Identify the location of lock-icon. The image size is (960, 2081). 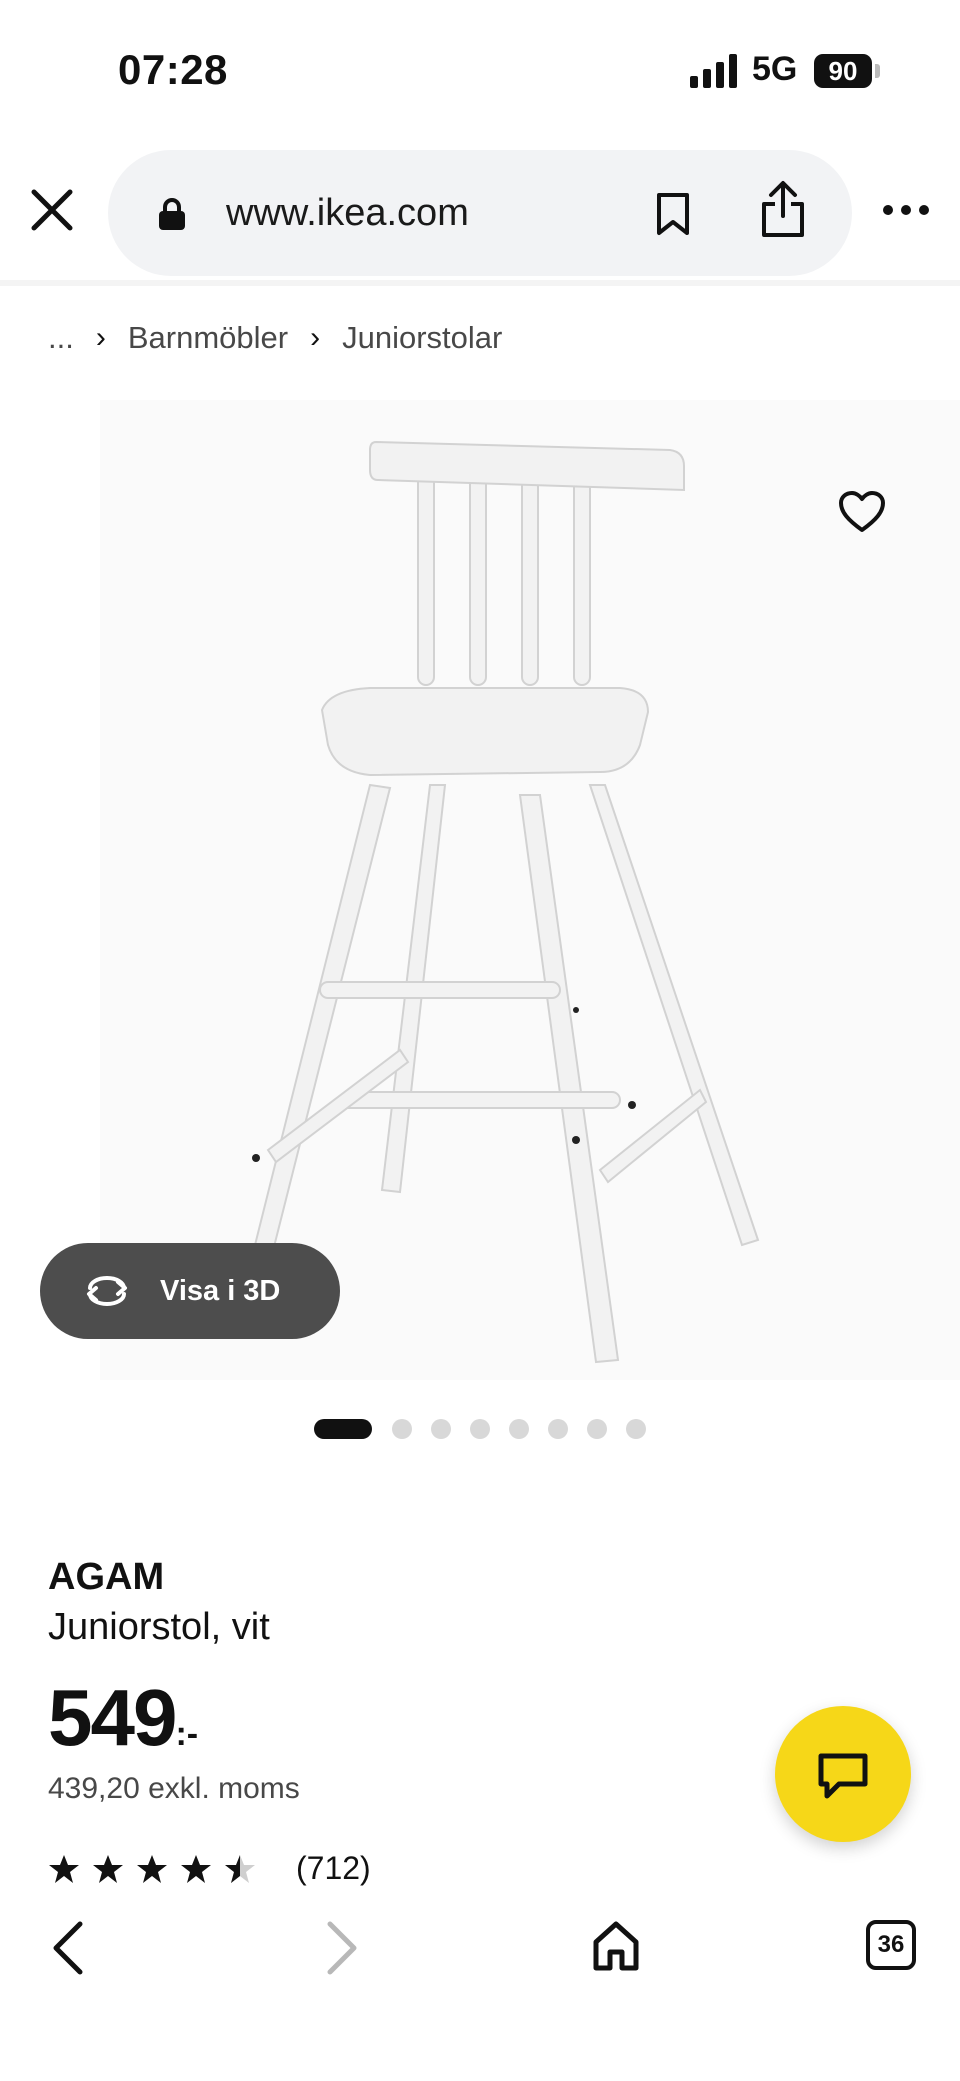
(172, 214).